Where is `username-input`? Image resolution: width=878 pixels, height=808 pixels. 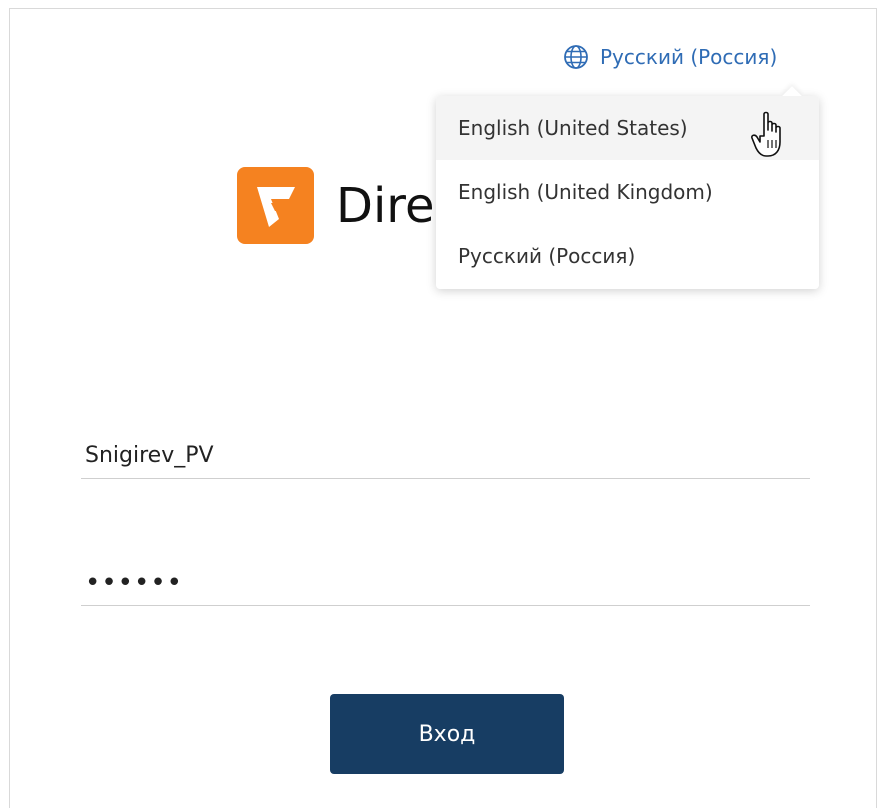 username-input is located at coordinates (445, 456).